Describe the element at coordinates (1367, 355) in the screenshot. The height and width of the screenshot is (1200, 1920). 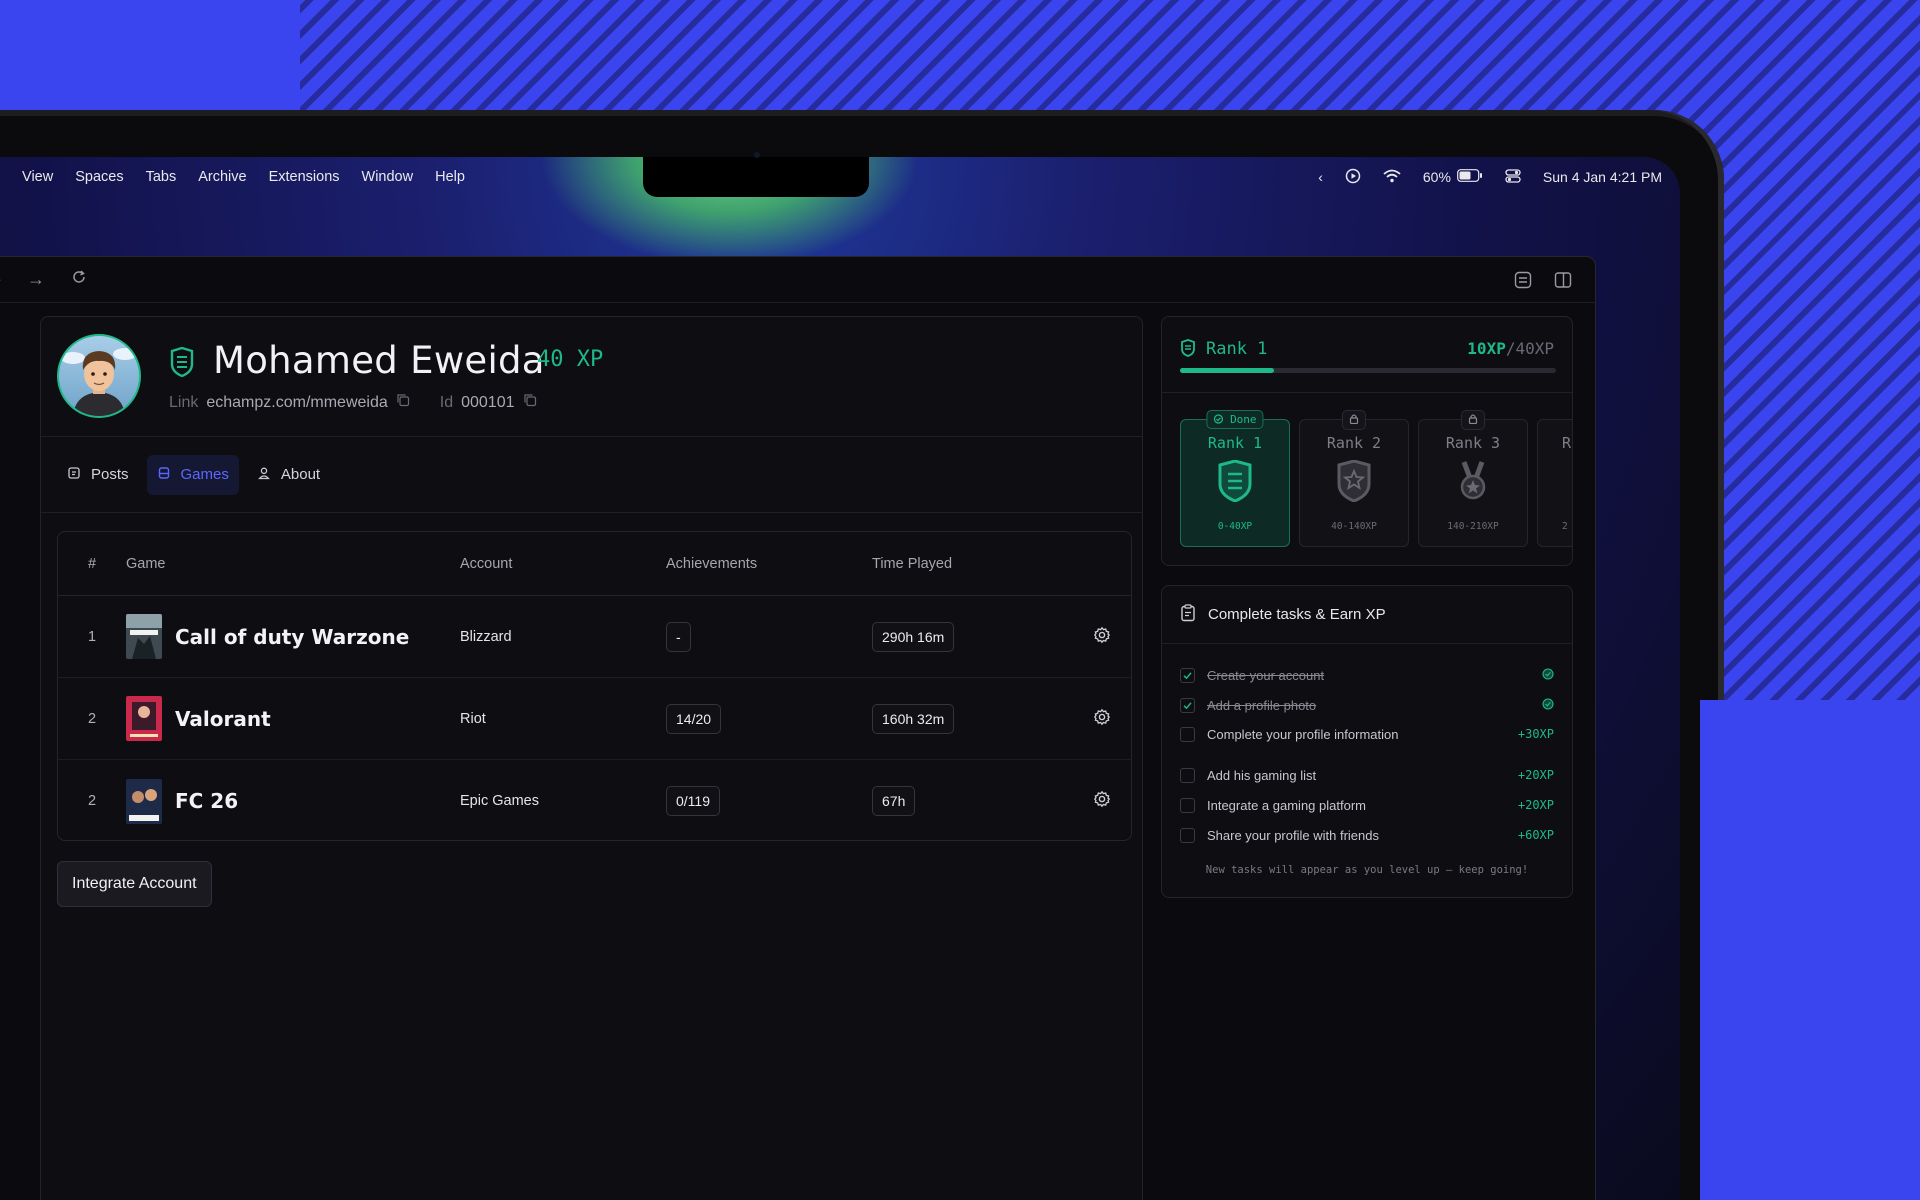
I see `rank-header: Rank 1 10XP/40XP` at that location.